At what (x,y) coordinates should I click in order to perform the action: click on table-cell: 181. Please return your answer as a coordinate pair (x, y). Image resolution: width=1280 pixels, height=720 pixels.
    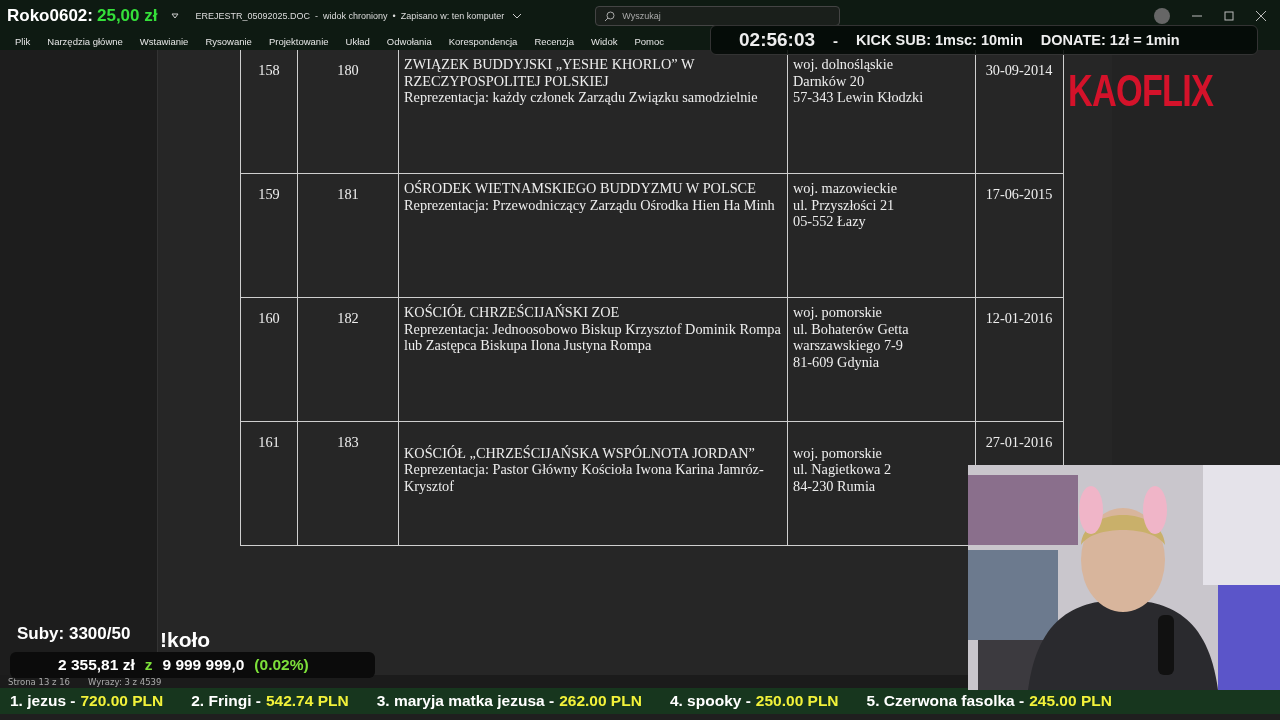
    Looking at the image, I should click on (348, 194).